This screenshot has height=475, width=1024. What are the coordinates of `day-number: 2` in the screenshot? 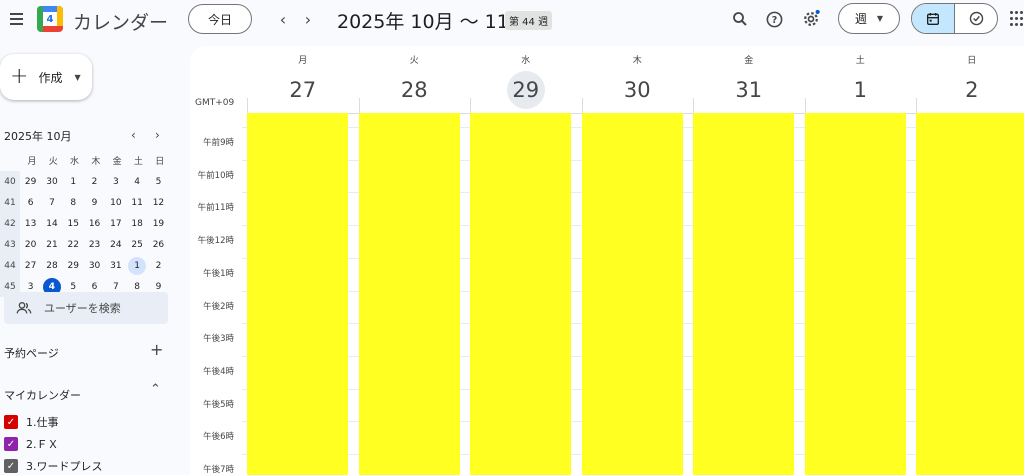 It's located at (972, 90).